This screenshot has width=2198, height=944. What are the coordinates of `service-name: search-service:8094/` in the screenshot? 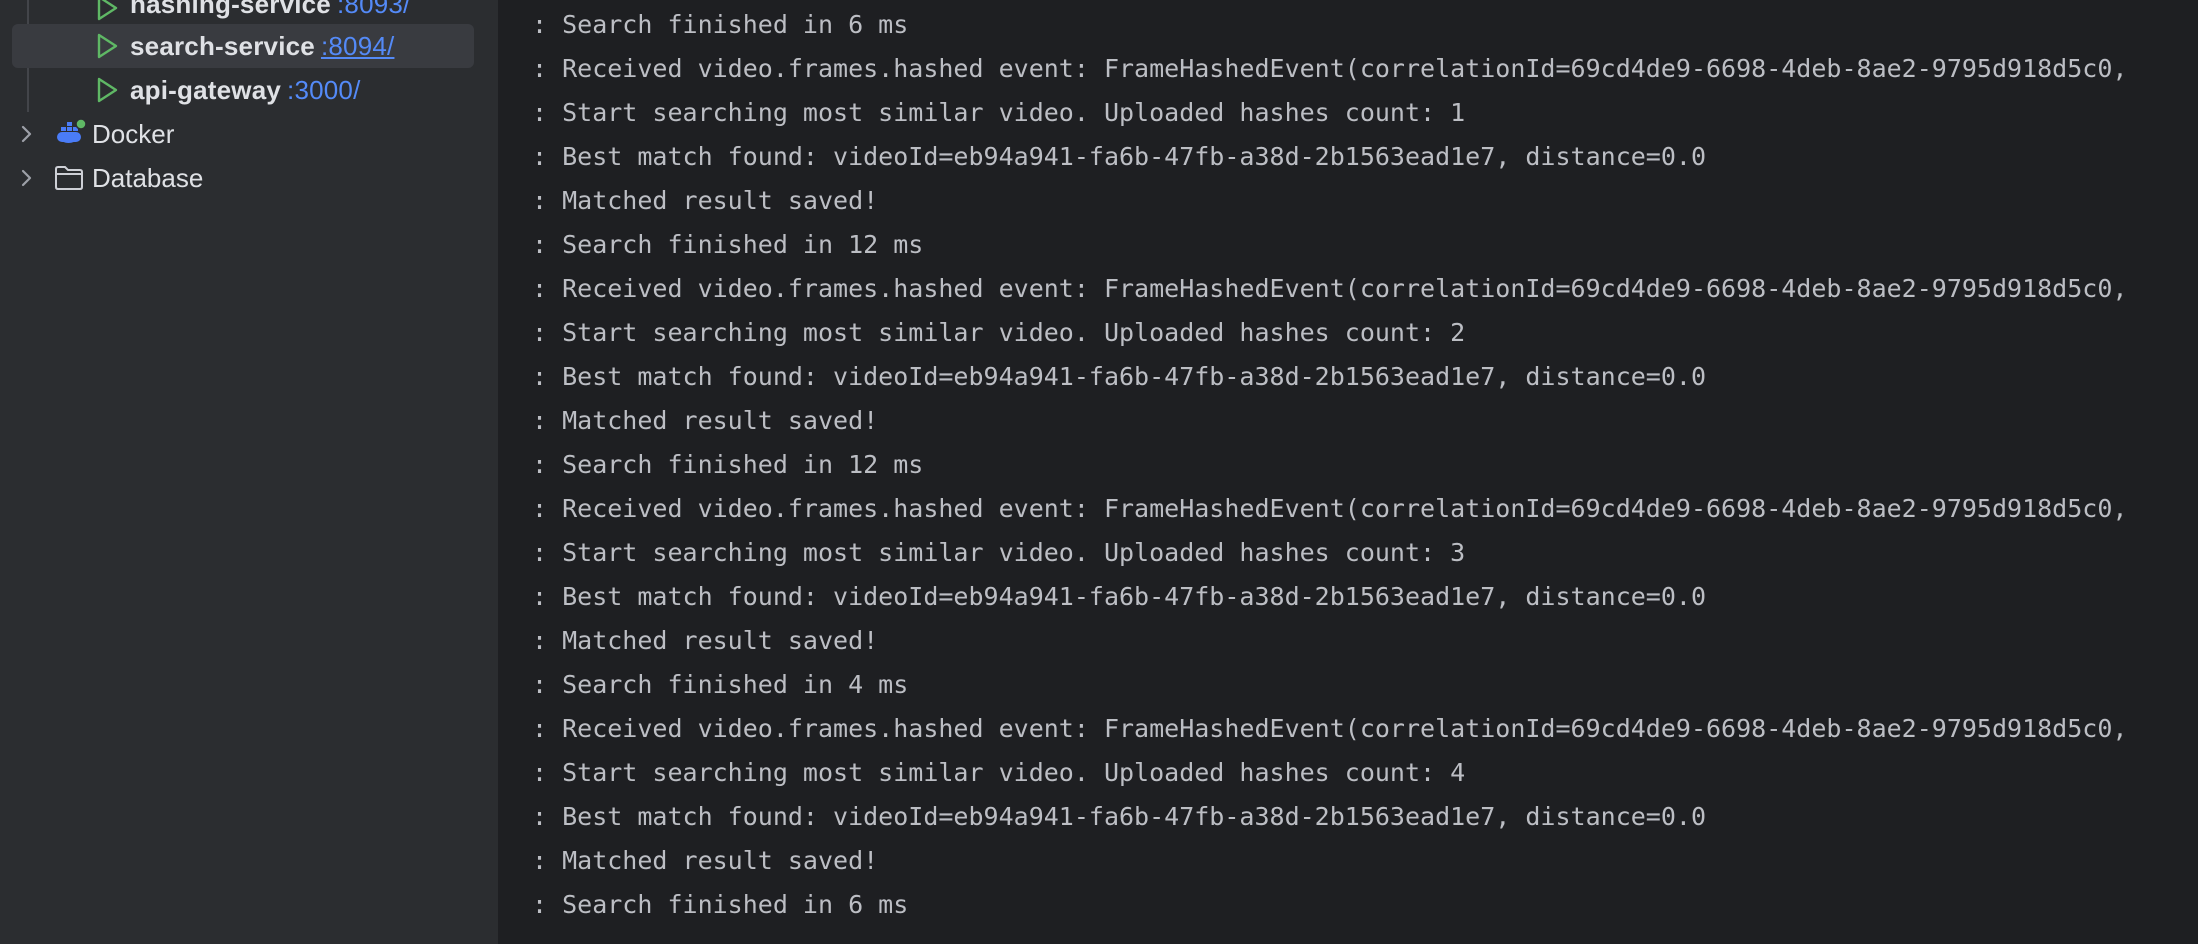 It's located at (262, 46).